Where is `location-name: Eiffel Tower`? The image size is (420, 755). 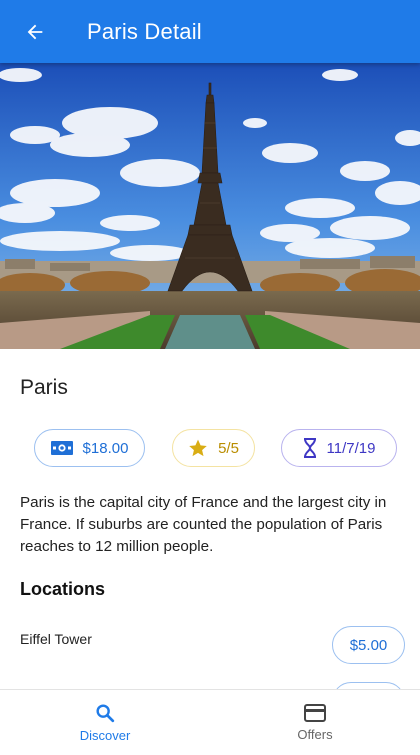
location-name: Eiffel Tower is located at coordinates (56, 639).